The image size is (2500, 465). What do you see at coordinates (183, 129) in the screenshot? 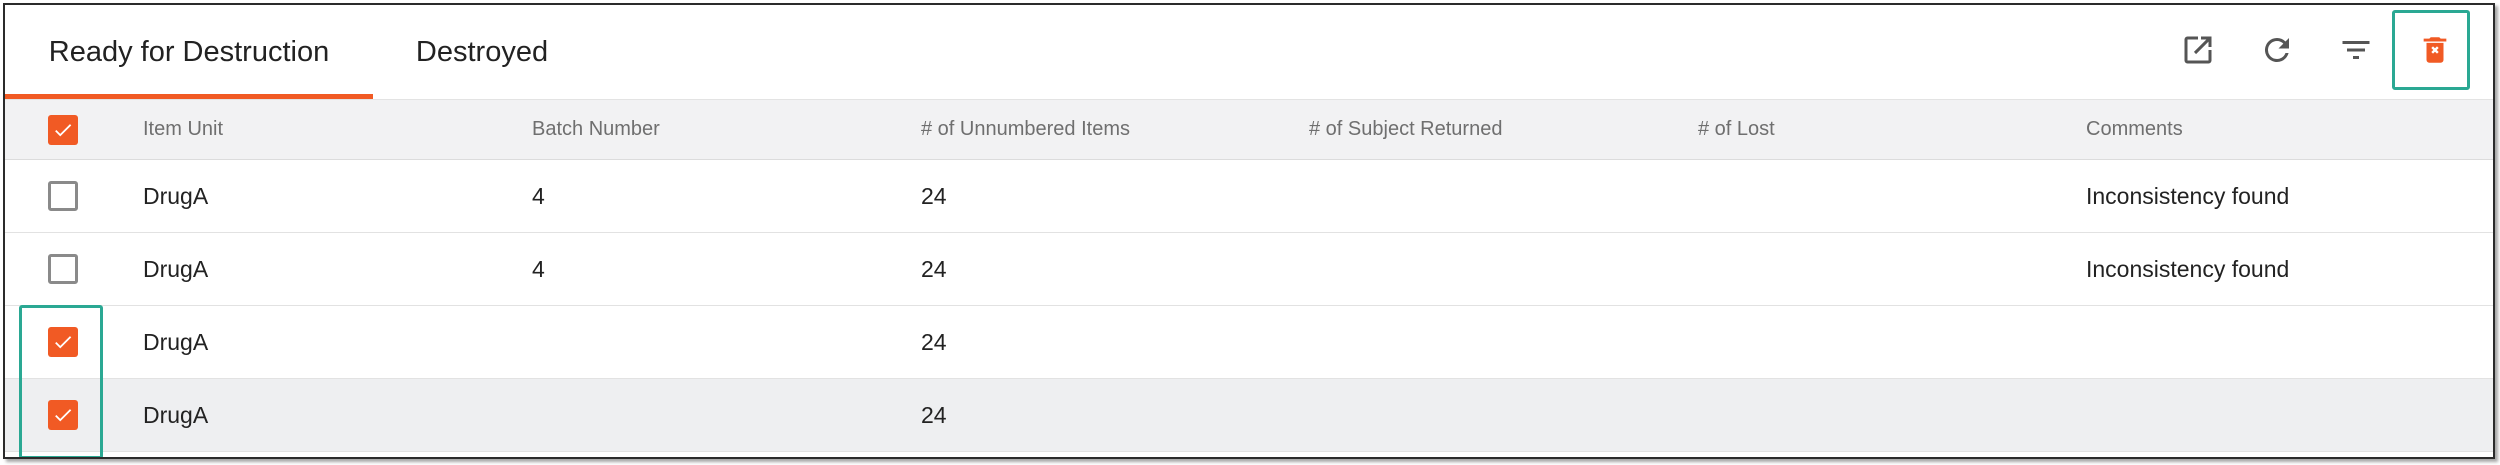
I see `column-header-item-unit: Item Unit` at bounding box center [183, 129].